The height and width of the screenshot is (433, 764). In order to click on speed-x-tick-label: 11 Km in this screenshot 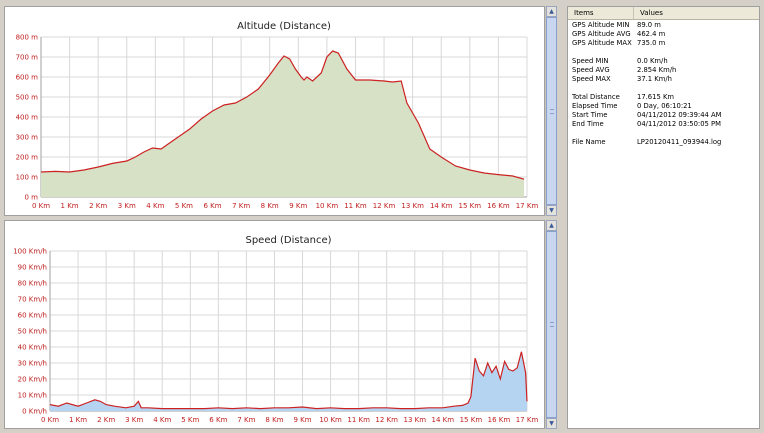, I will do `click(358, 420)`.